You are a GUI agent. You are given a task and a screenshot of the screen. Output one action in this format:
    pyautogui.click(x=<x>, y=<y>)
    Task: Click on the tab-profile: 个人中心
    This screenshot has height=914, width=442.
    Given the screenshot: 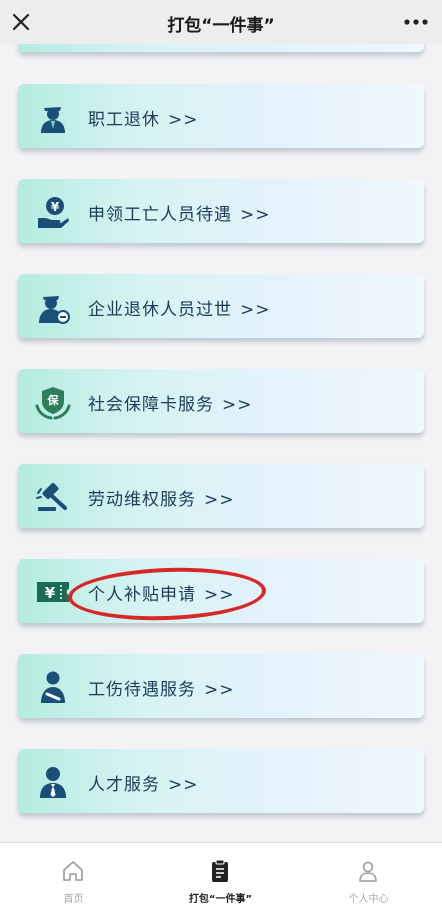 What is the action you would take?
    pyautogui.click(x=368, y=878)
    